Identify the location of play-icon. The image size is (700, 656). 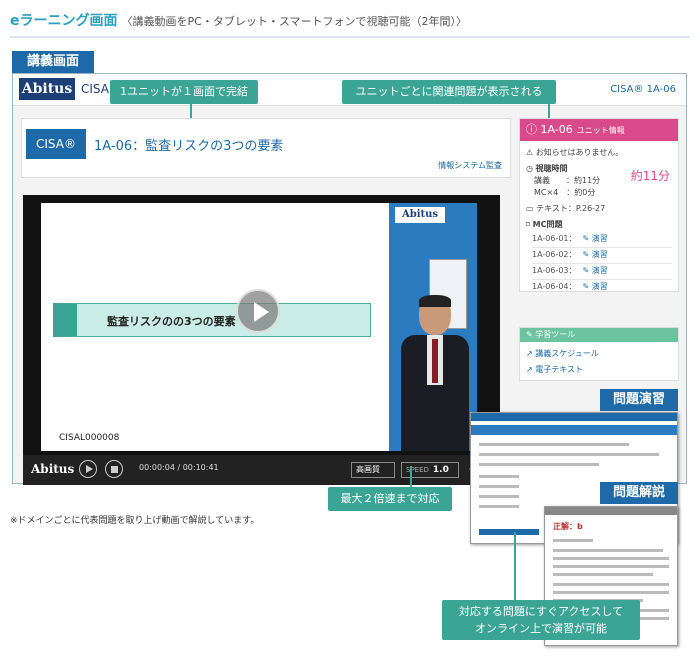
(88, 469).